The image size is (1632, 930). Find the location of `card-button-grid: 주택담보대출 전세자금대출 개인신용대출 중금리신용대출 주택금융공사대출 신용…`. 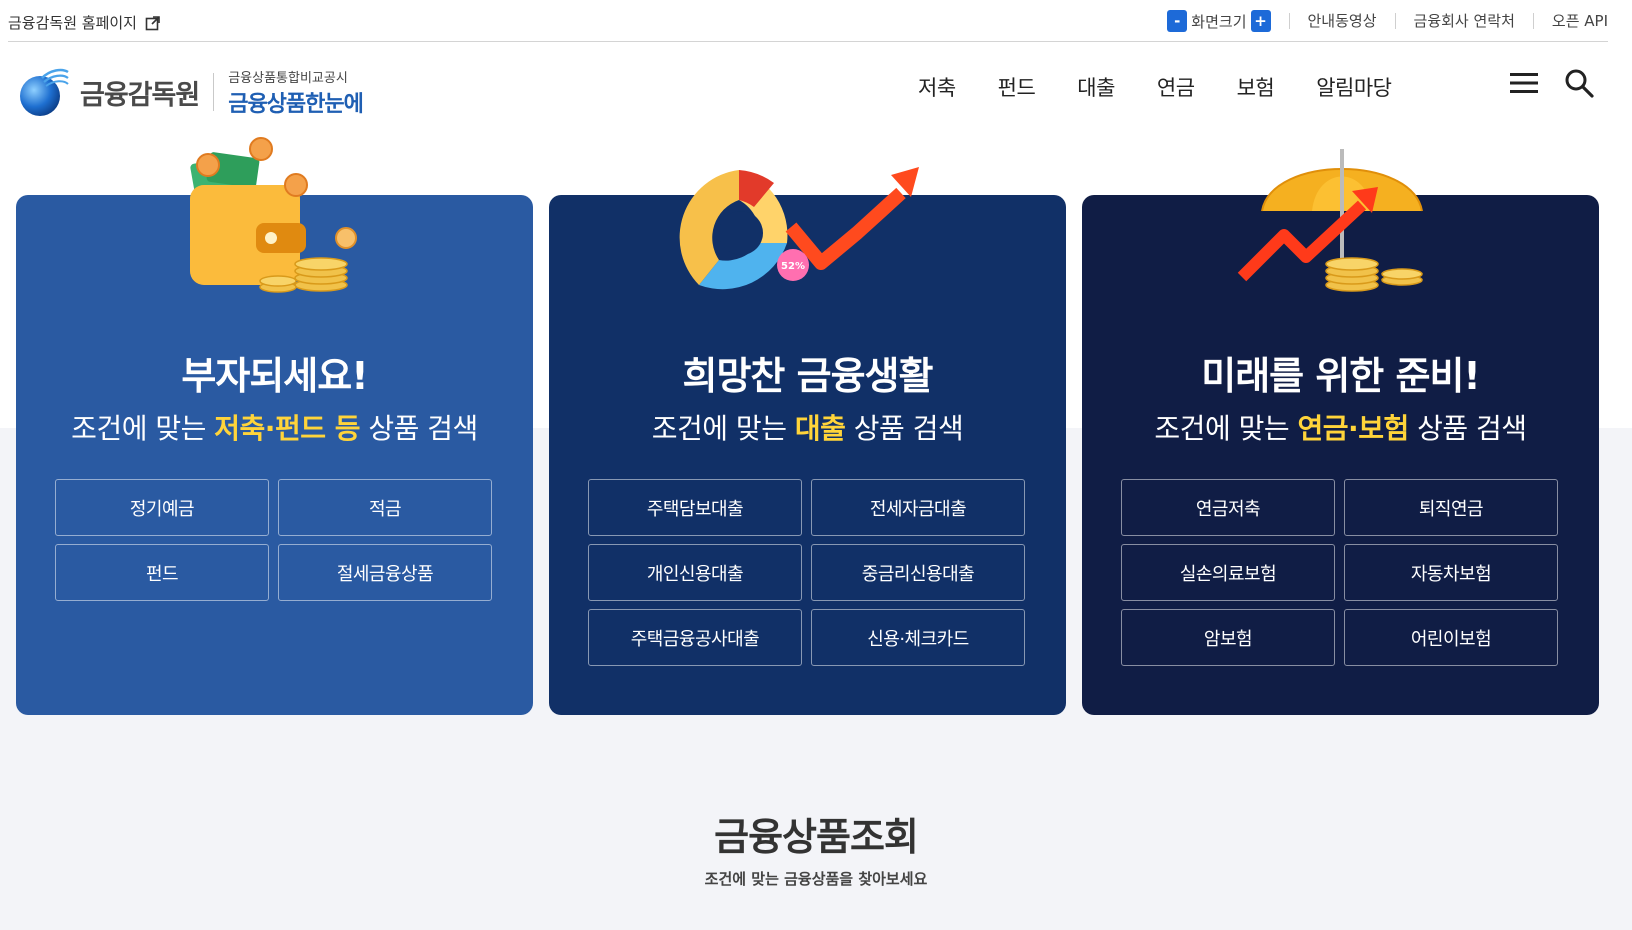

card-button-grid: 주택담보대출 전세자금대출 개인신용대출 중금리신용대출 주택금융공사대출 신용… is located at coordinates (807, 572).